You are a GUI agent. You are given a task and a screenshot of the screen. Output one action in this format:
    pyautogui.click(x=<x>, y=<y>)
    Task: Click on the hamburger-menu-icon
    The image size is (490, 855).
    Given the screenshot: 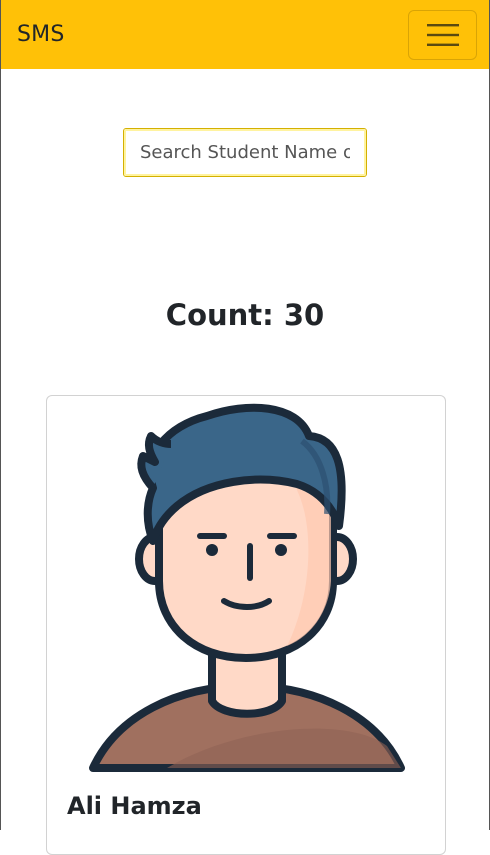 What is the action you would take?
    pyautogui.click(x=442, y=34)
    